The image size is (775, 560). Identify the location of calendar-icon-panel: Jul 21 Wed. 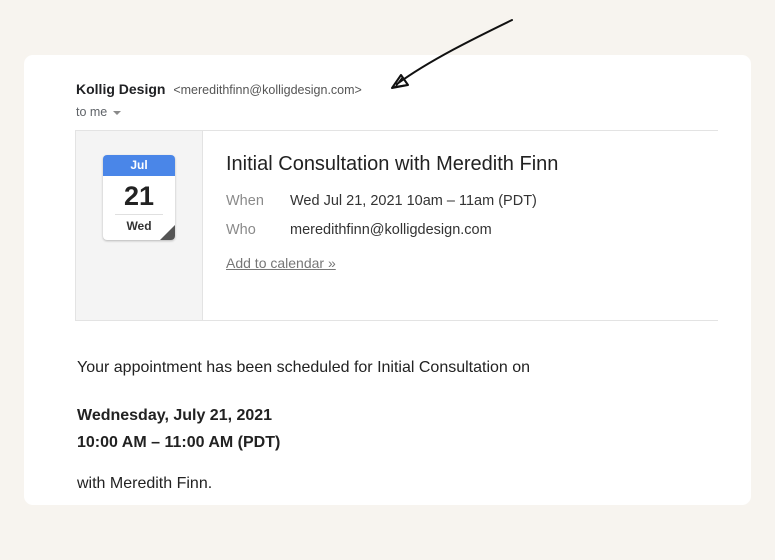
(139, 225).